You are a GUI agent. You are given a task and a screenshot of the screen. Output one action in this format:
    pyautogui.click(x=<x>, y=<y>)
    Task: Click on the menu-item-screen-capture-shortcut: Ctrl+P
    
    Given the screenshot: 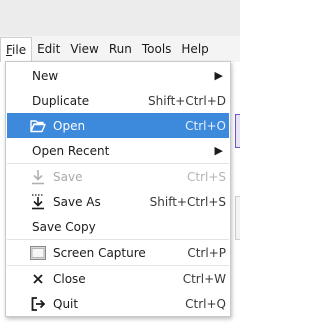 What is the action you would take?
    pyautogui.click(x=206, y=252)
    